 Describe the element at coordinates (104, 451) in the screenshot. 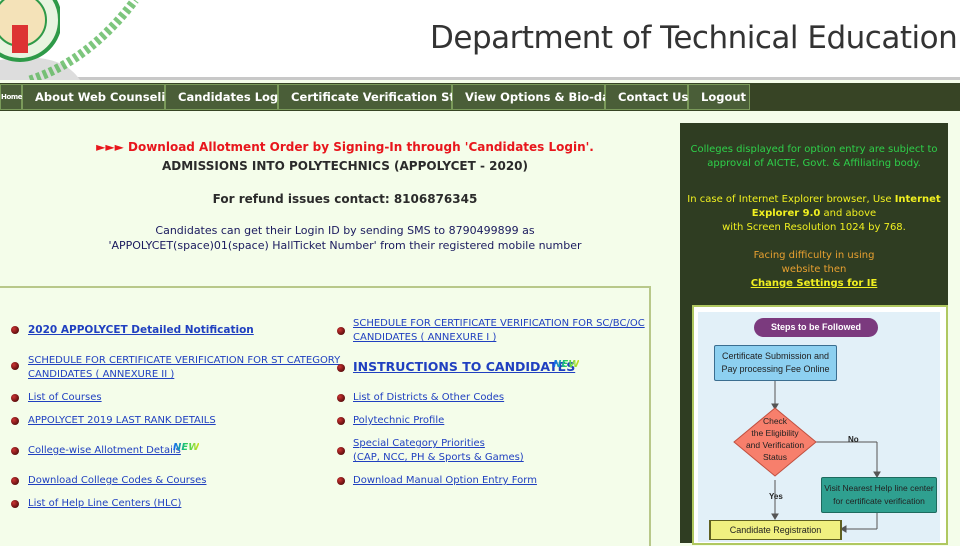

I see `link-college-wise-allotment: College-wise Allotment Details` at that location.